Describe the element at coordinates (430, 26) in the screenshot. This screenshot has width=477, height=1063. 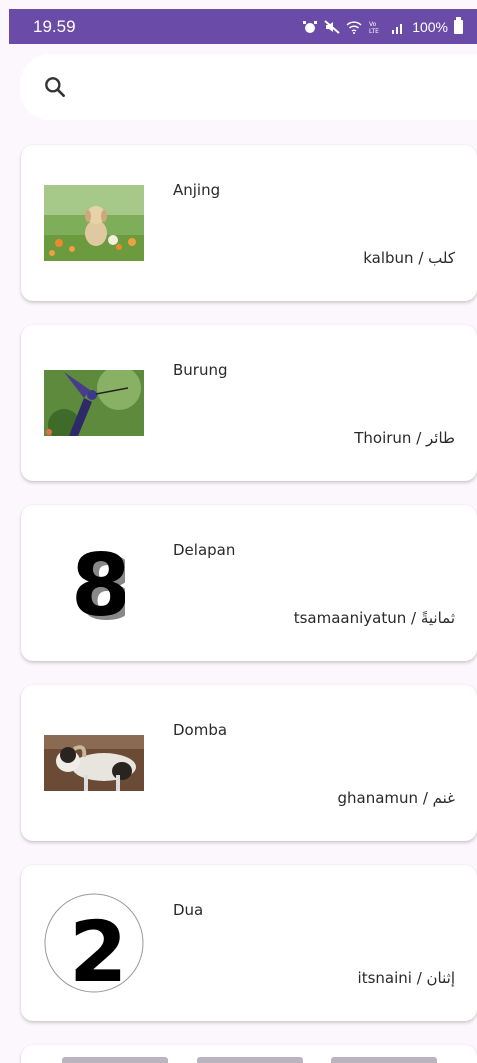
I see `battery-percent: 100%` at that location.